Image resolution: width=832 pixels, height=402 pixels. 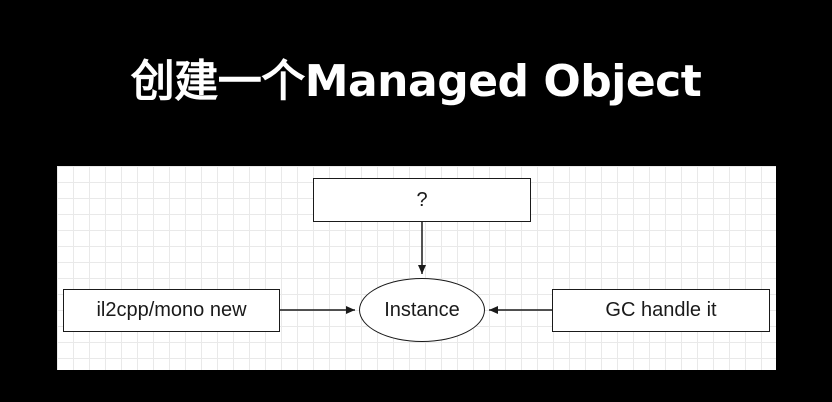 What do you see at coordinates (422, 310) in the screenshot?
I see `node-instance: Instance` at bounding box center [422, 310].